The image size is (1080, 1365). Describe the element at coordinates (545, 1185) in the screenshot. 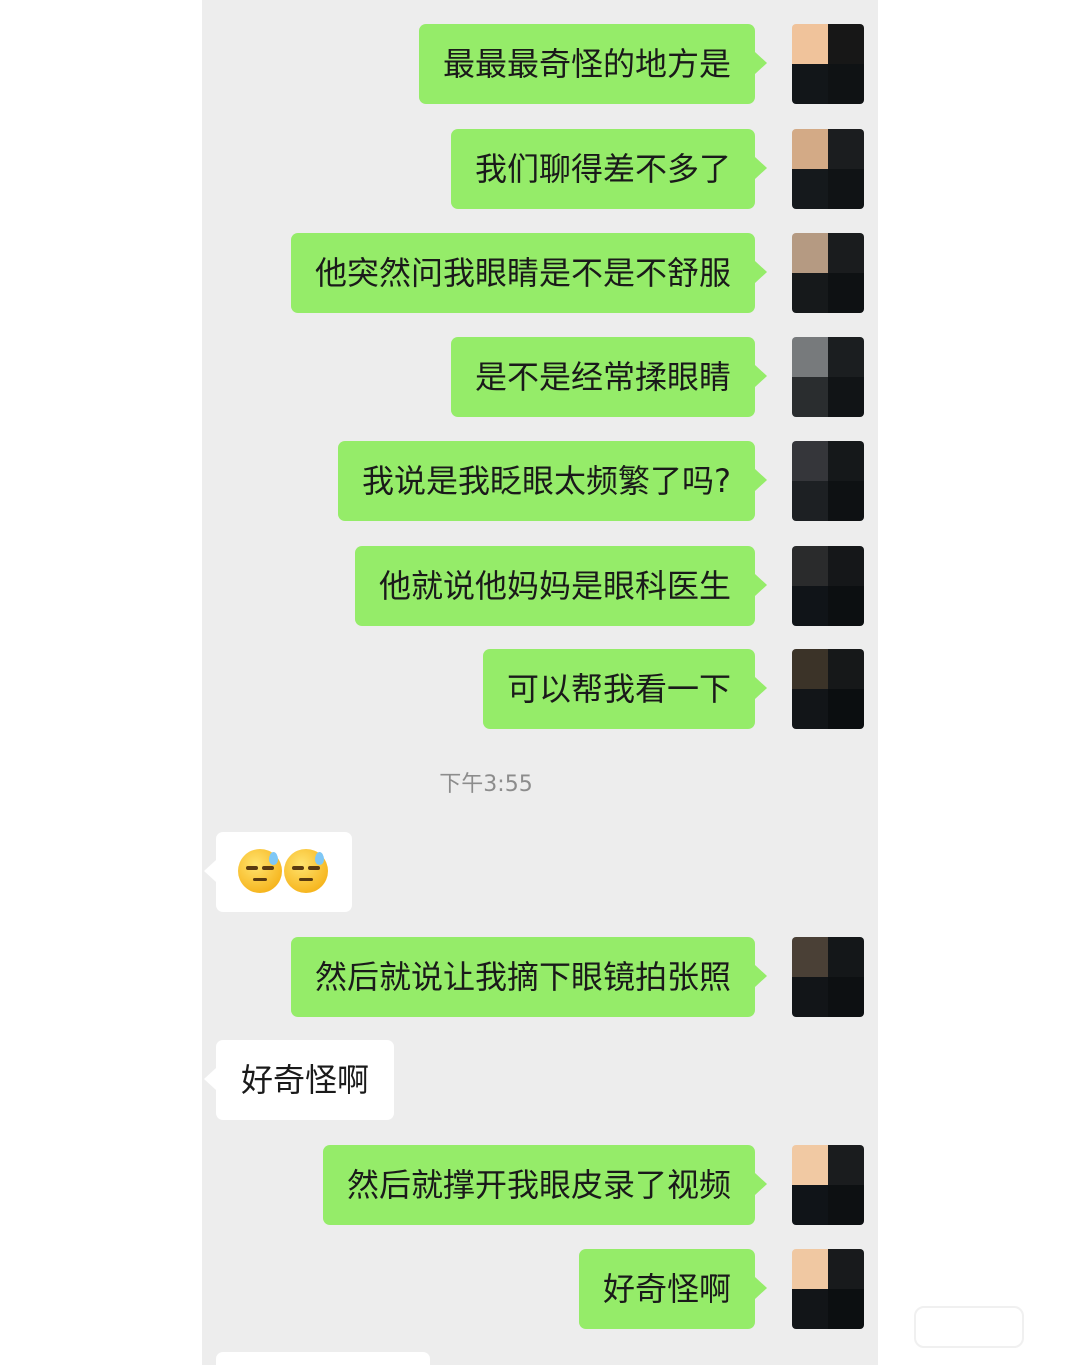

I see `my-message-bubble: 然后就撑开我眼皮录了视频` at that location.